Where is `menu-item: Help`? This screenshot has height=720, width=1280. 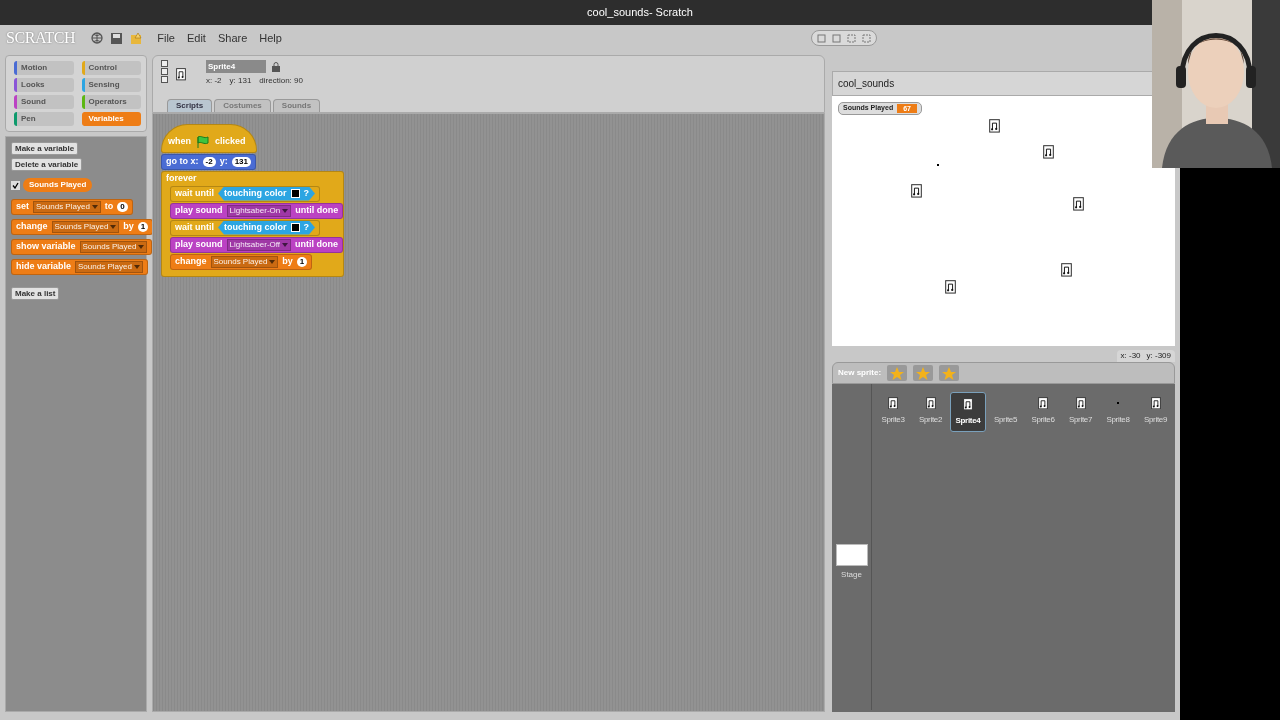
menu-item: Help is located at coordinates (270, 38).